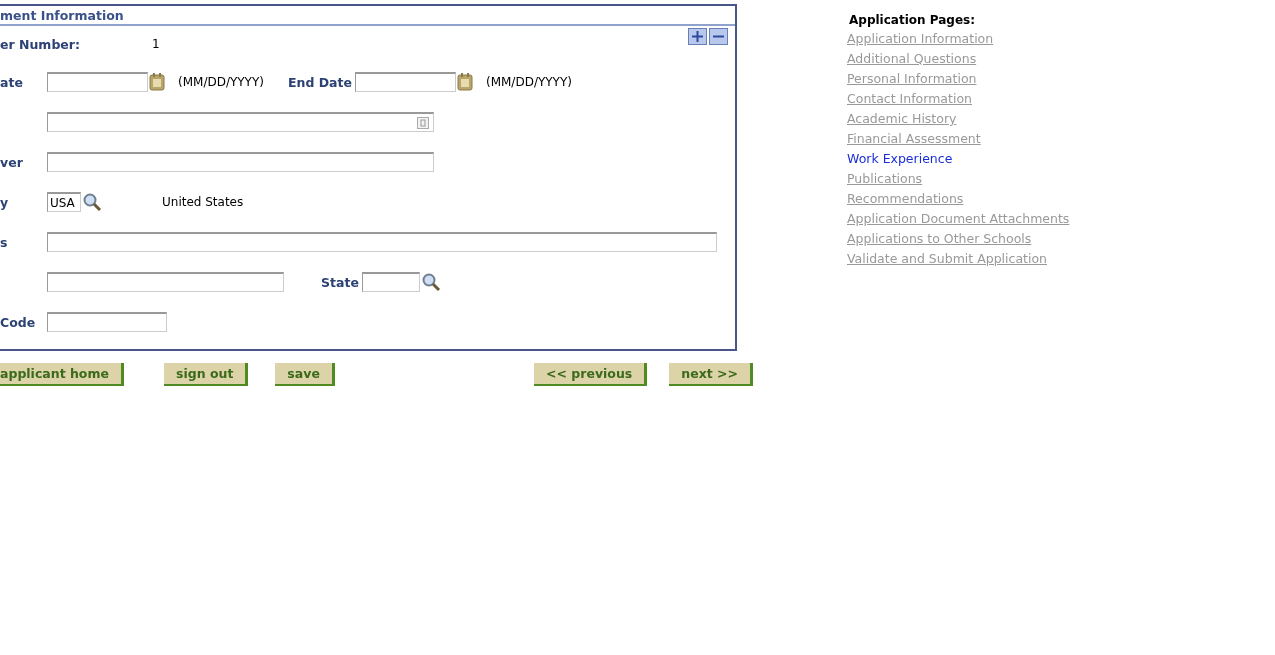 The height and width of the screenshot is (655, 1275). Describe the element at coordinates (711, 374) in the screenshot. I see `nav-button: next >>` at that location.